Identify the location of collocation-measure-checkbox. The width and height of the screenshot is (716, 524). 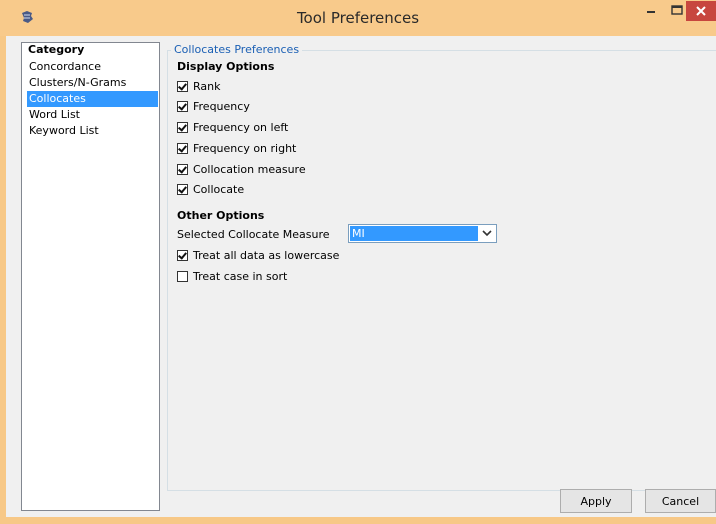
(182, 169).